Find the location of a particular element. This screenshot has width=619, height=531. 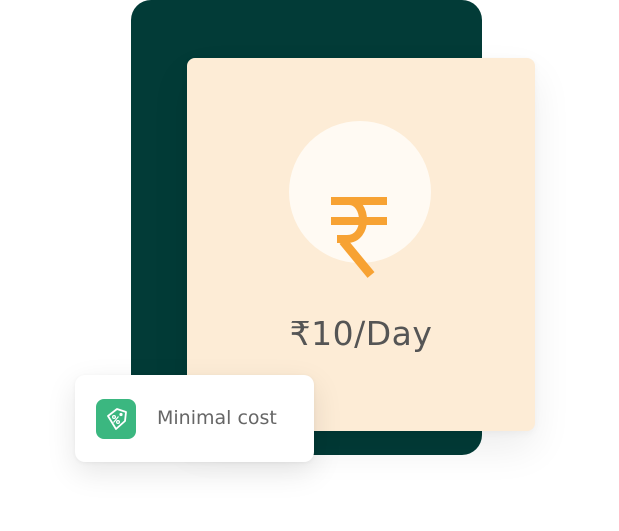

minimal-cost-badge: Minimal cost is located at coordinates (194, 418).